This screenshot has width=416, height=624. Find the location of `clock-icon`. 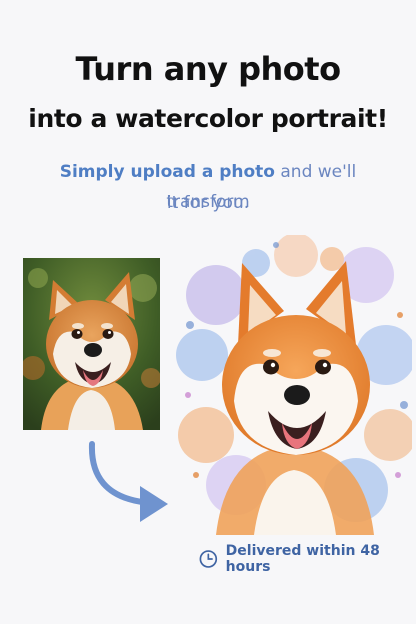

clock-icon is located at coordinates (208, 559).